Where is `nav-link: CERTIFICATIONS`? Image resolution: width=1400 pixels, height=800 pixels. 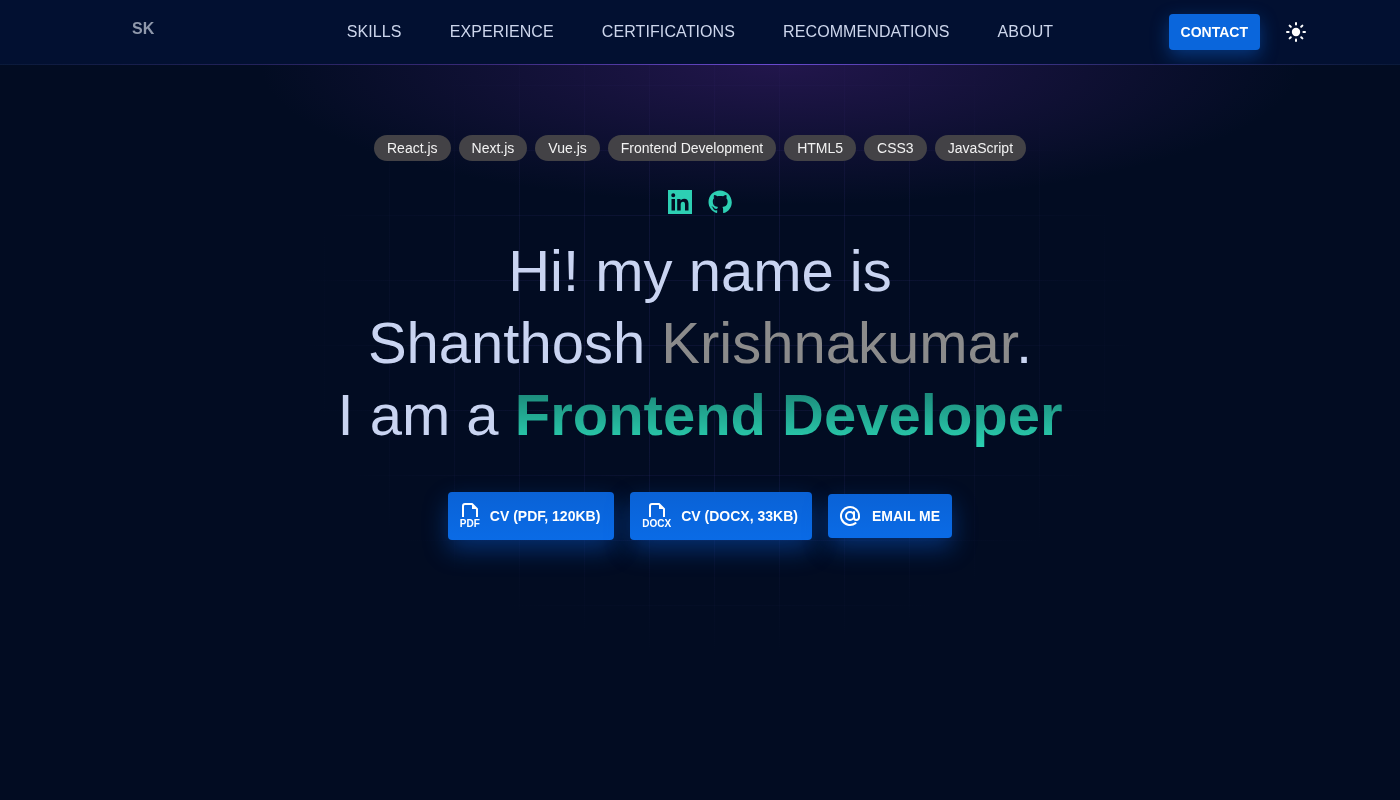 nav-link: CERTIFICATIONS is located at coordinates (668, 32).